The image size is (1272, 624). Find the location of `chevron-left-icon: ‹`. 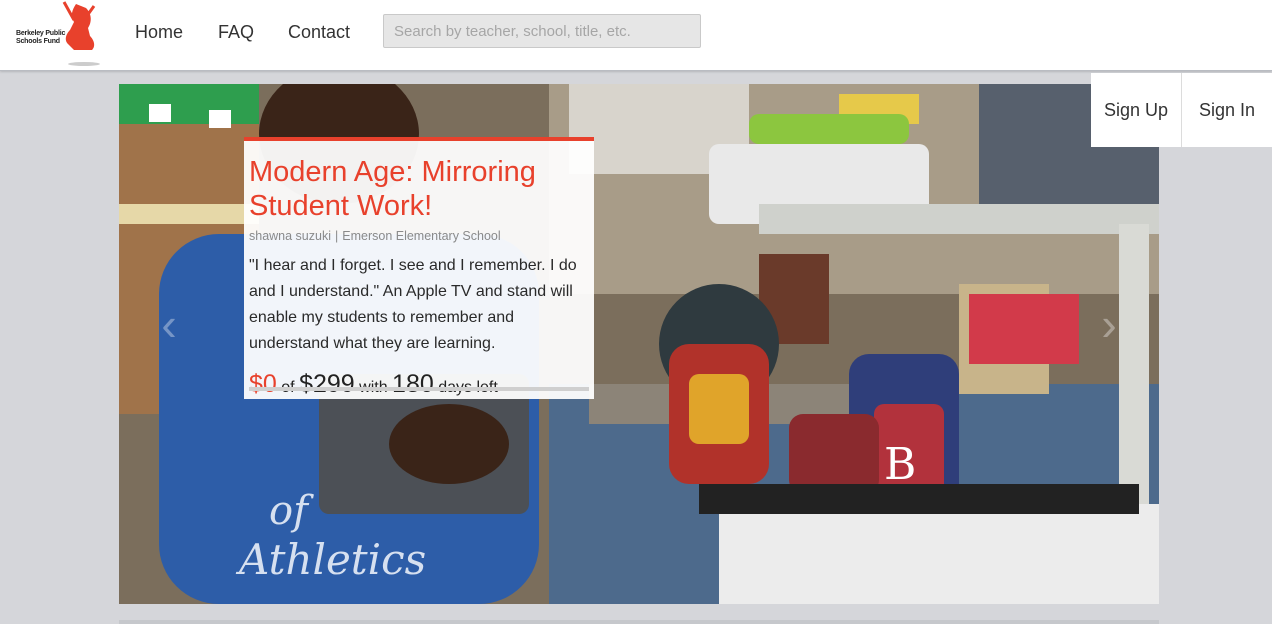

chevron-left-icon: ‹ is located at coordinates (169, 324).